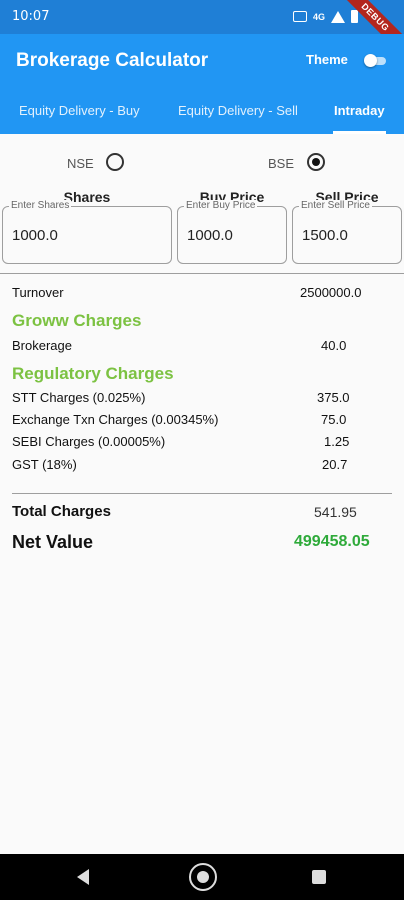  What do you see at coordinates (202, 163) in the screenshot?
I see `exchange-selector: NSE BSE` at bounding box center [202, 163].